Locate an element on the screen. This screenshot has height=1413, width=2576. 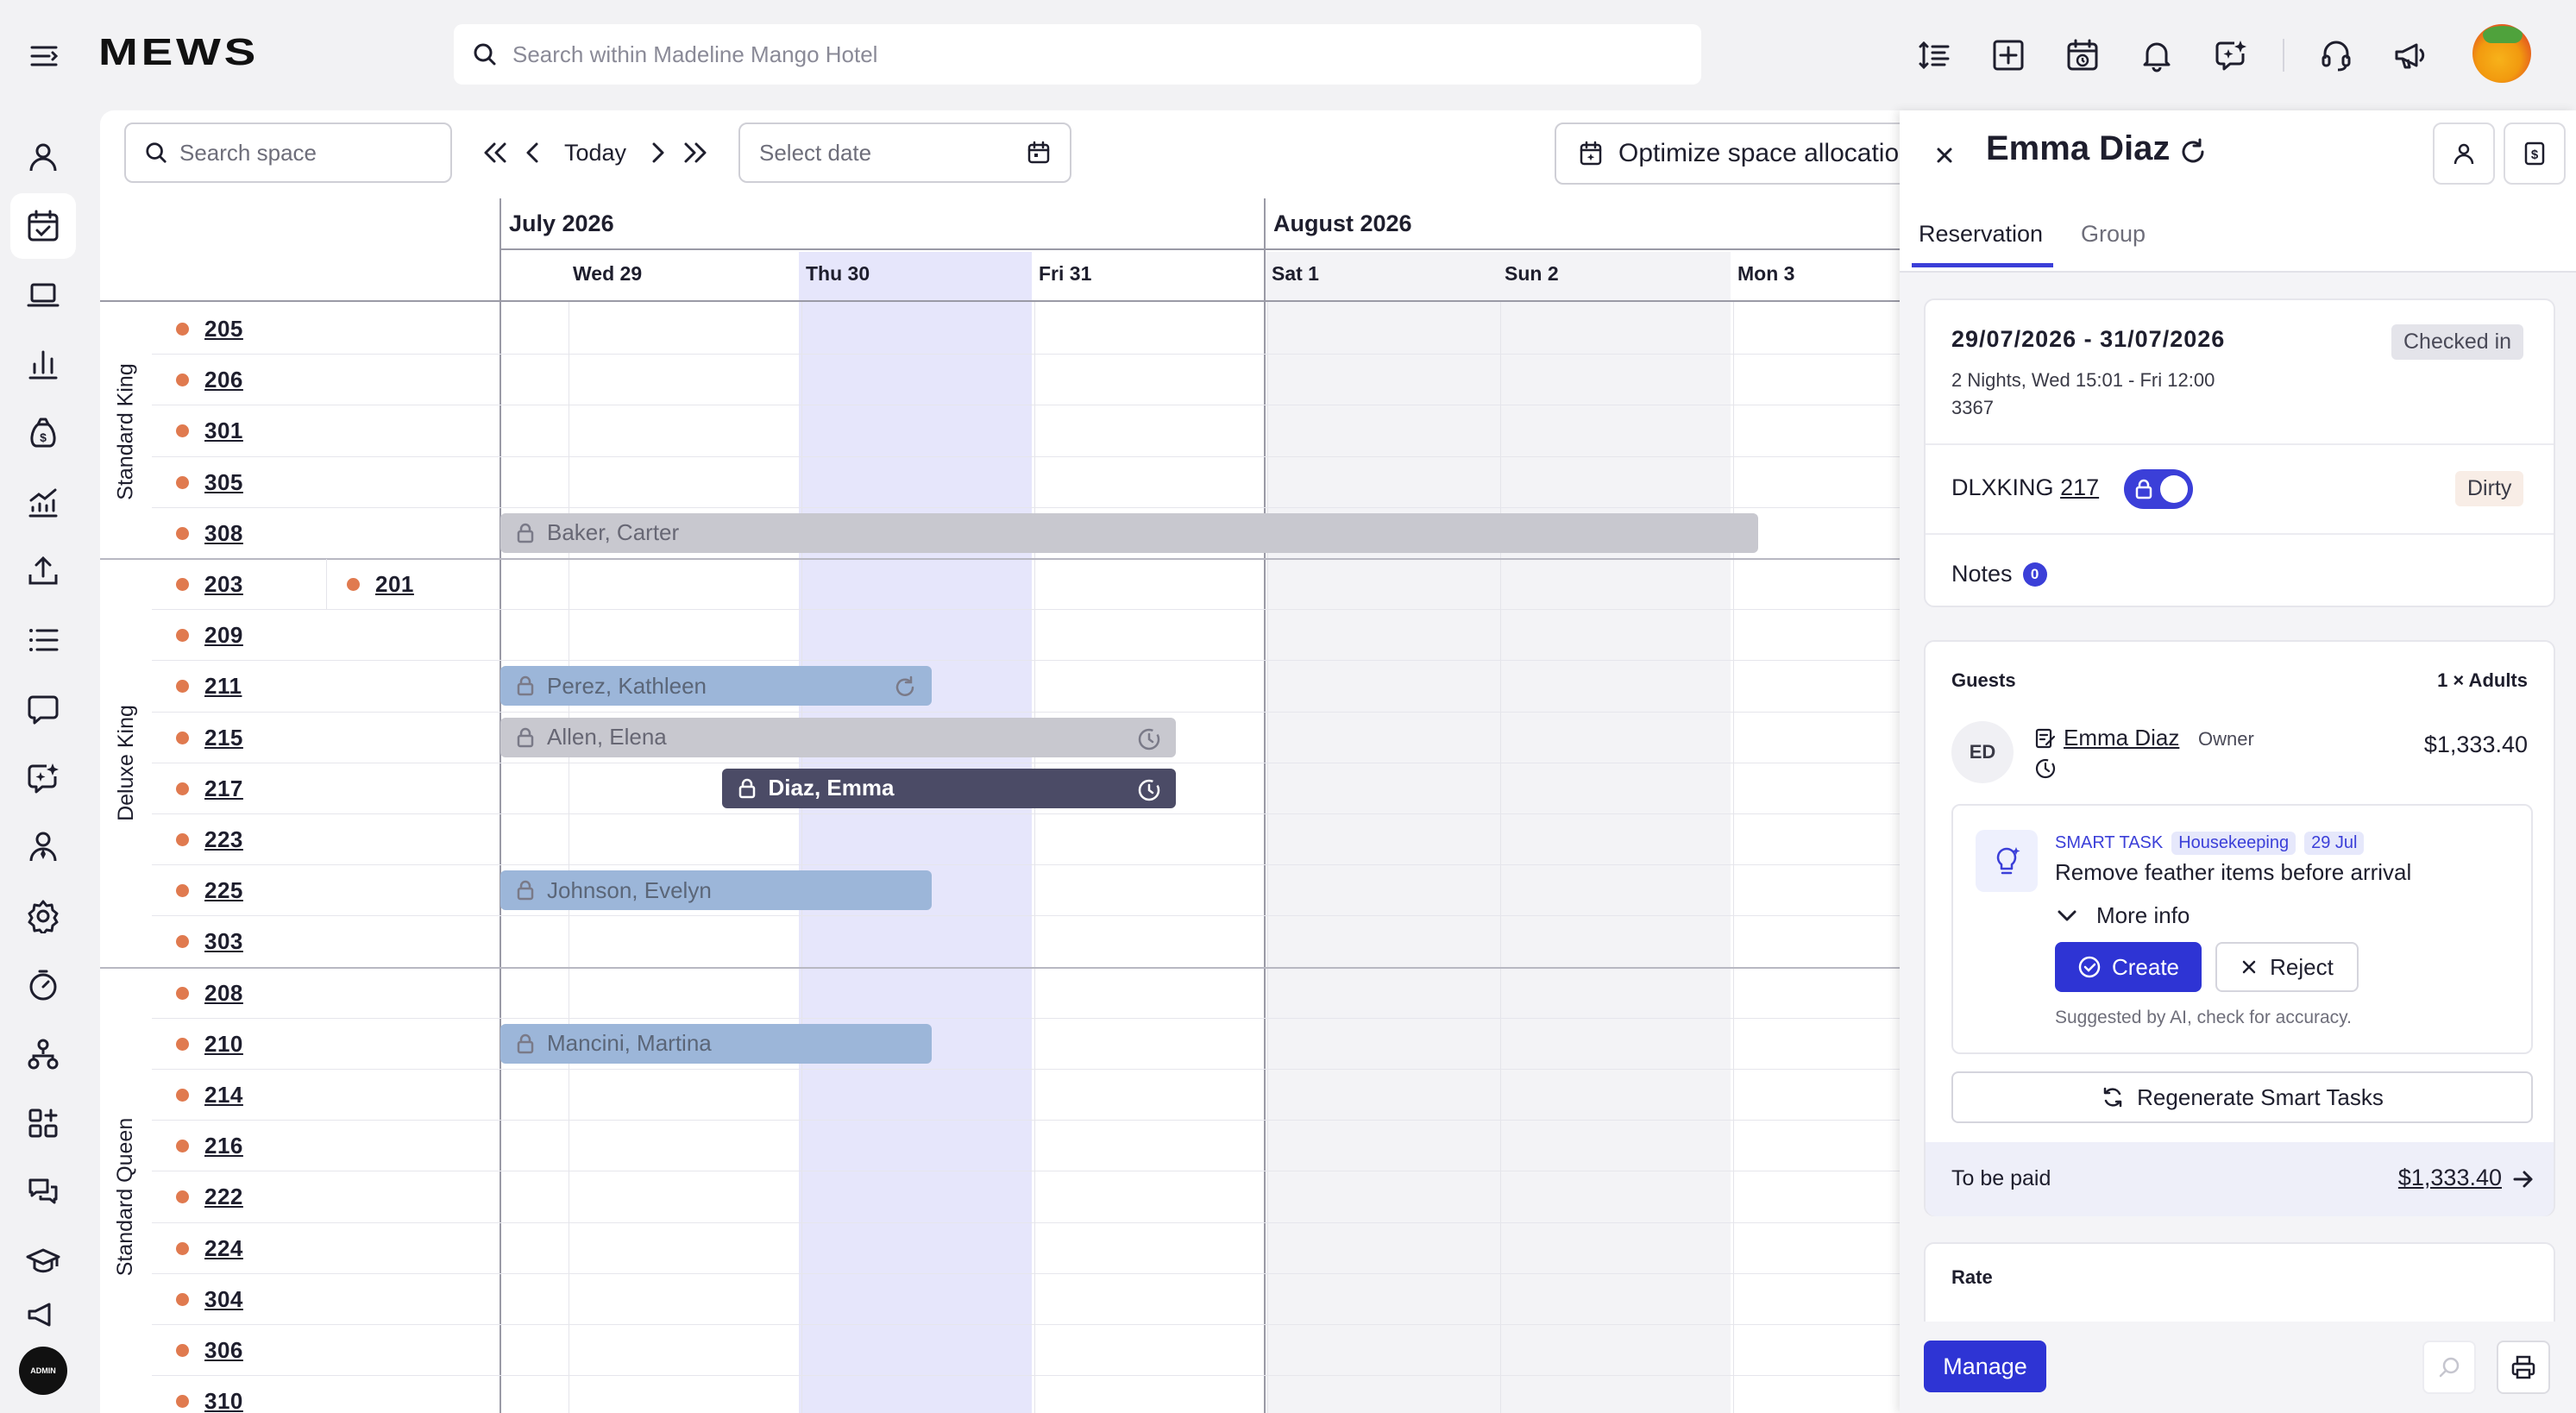
room-number: 216 is located at coordinates (223, 1146).